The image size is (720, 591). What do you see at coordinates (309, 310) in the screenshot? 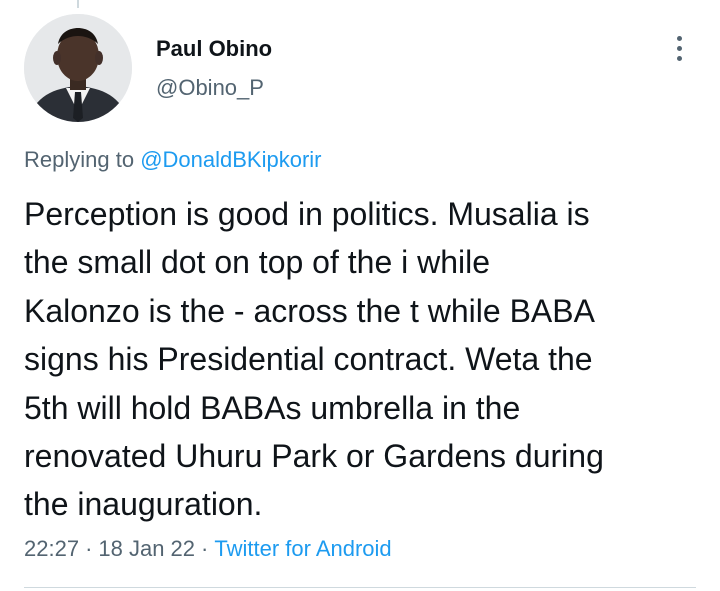
I see `tweet-text-line: Kalonzo is the - across the t while BABA` at bounding box center [309, 310].